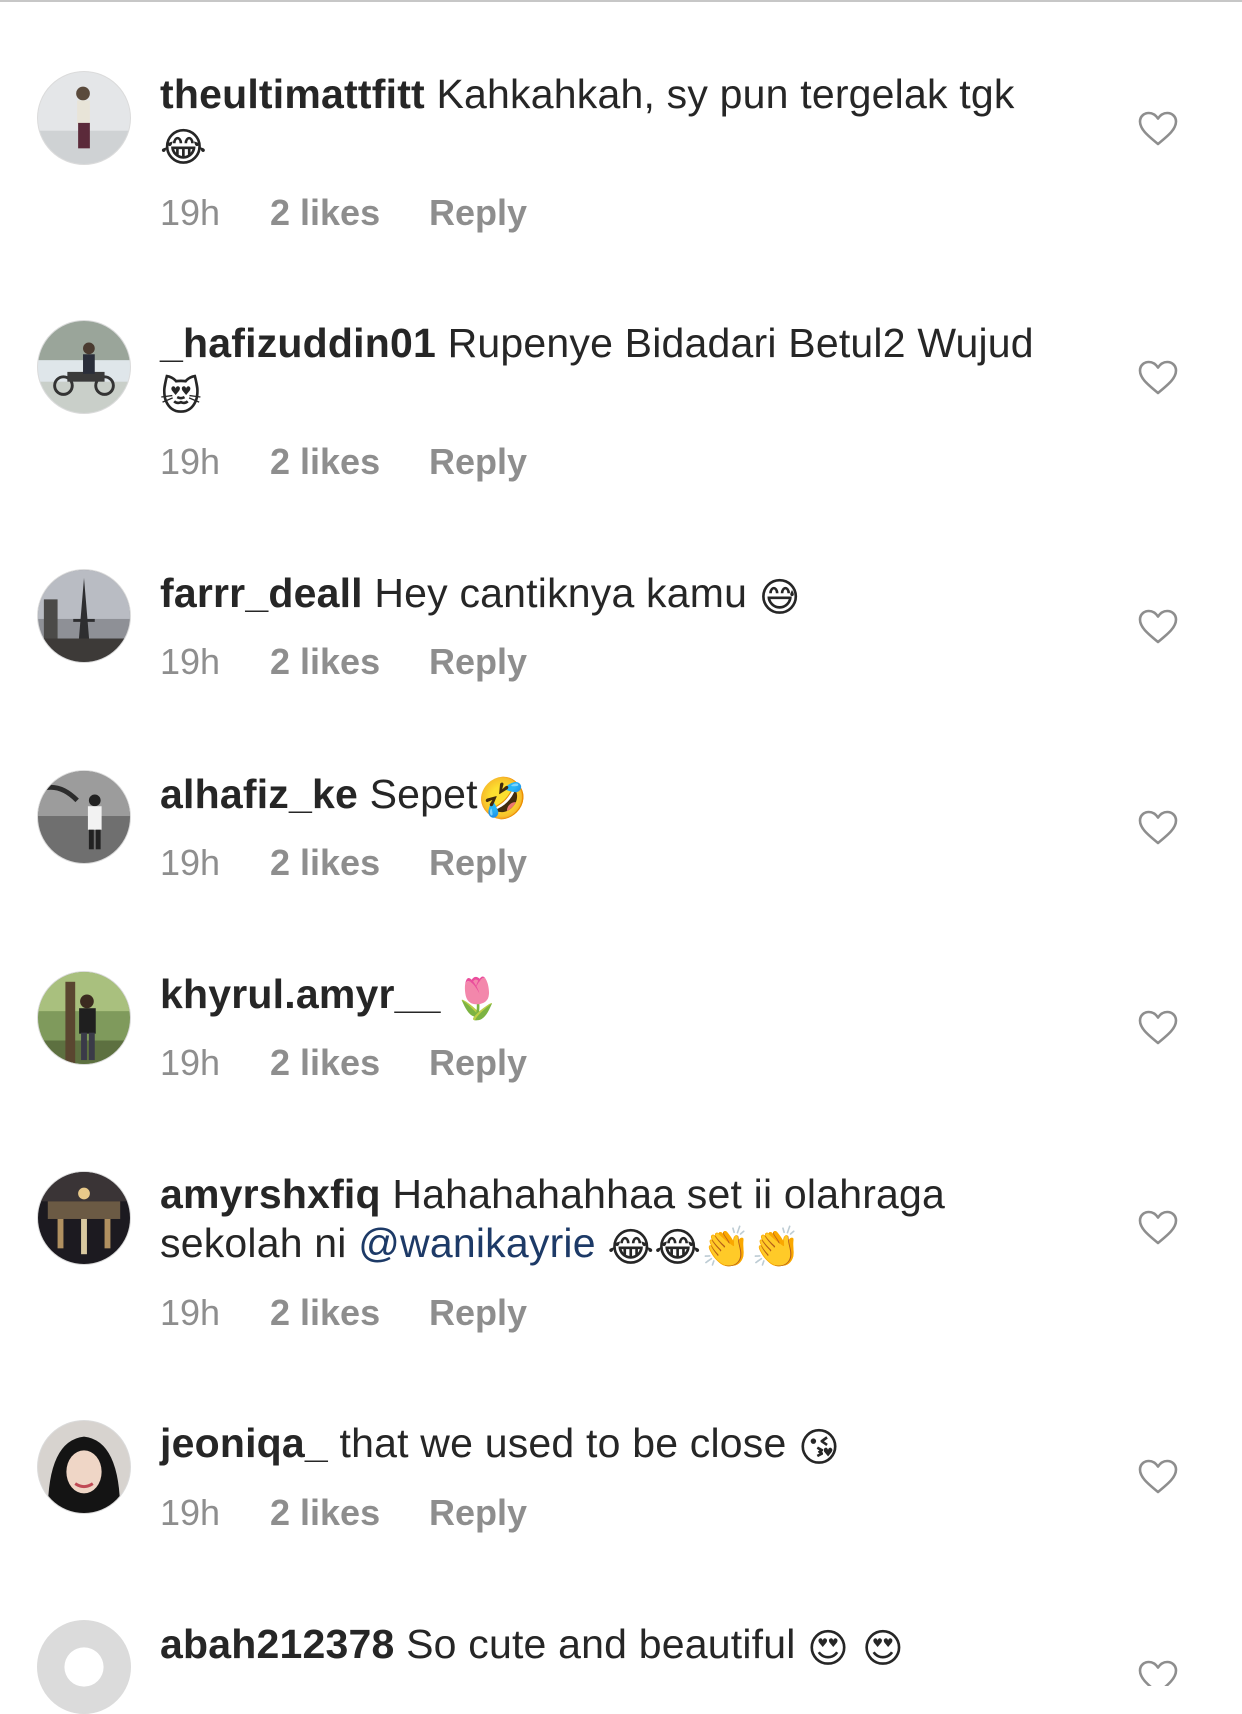  I want to click on comment-username: farrr_deall, so click(261, 593).